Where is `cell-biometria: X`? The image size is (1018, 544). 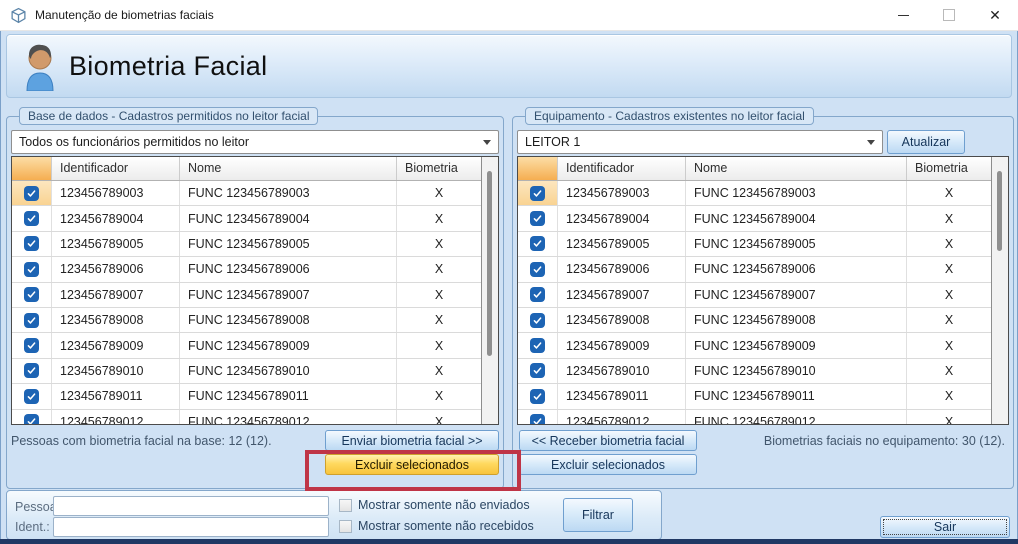
cell-biometria: X is located at coordinates (949, 218).